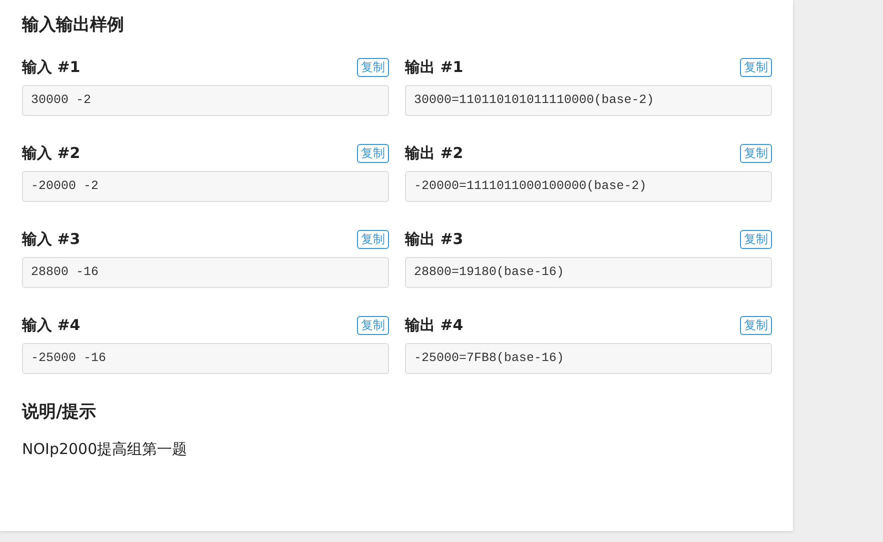  What do you see at coordinates (51, 239) in the screenshot?
I see `sample-label: 输入 #3` at bounding box center [51, 239].